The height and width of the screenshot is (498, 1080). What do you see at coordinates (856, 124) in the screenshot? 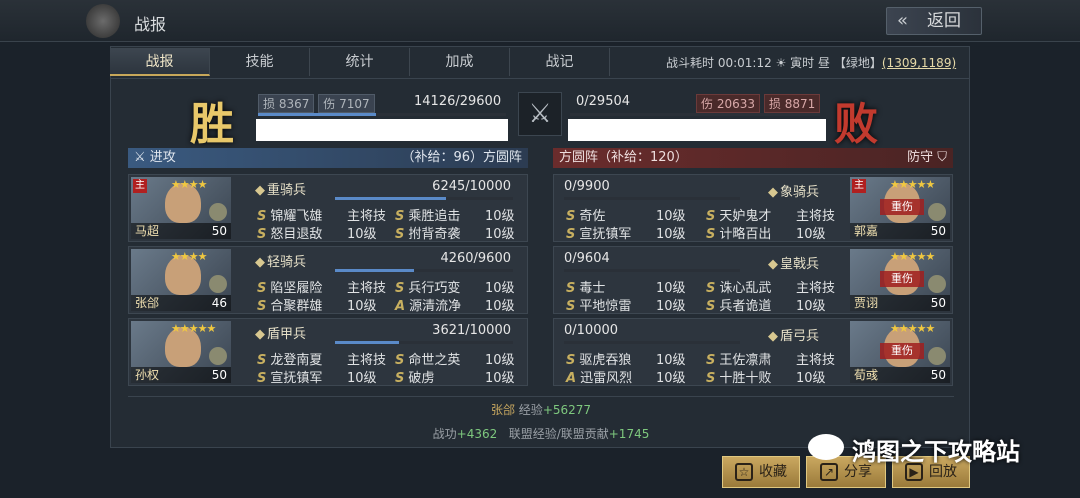
I see `lose-label: 败` at bounding box center [856, 124].